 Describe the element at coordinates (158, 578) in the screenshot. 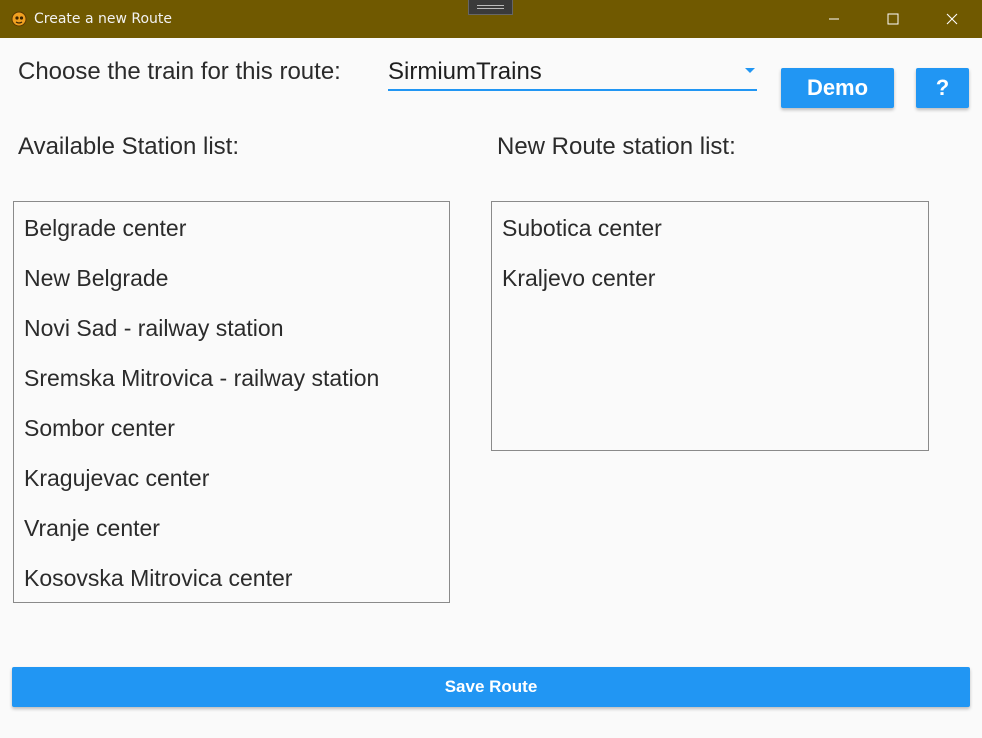

I see `list-item: Kosovska Mitrovica center` at that location.